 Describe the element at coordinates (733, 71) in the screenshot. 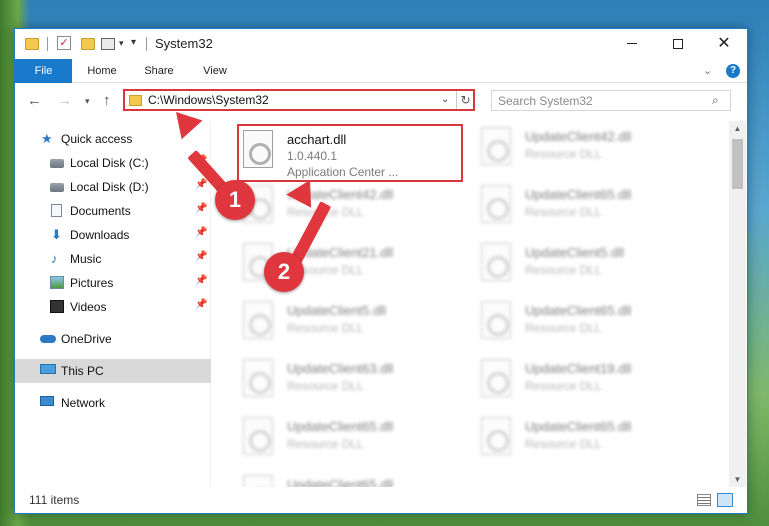

I see `help-icon: ?` at that location.